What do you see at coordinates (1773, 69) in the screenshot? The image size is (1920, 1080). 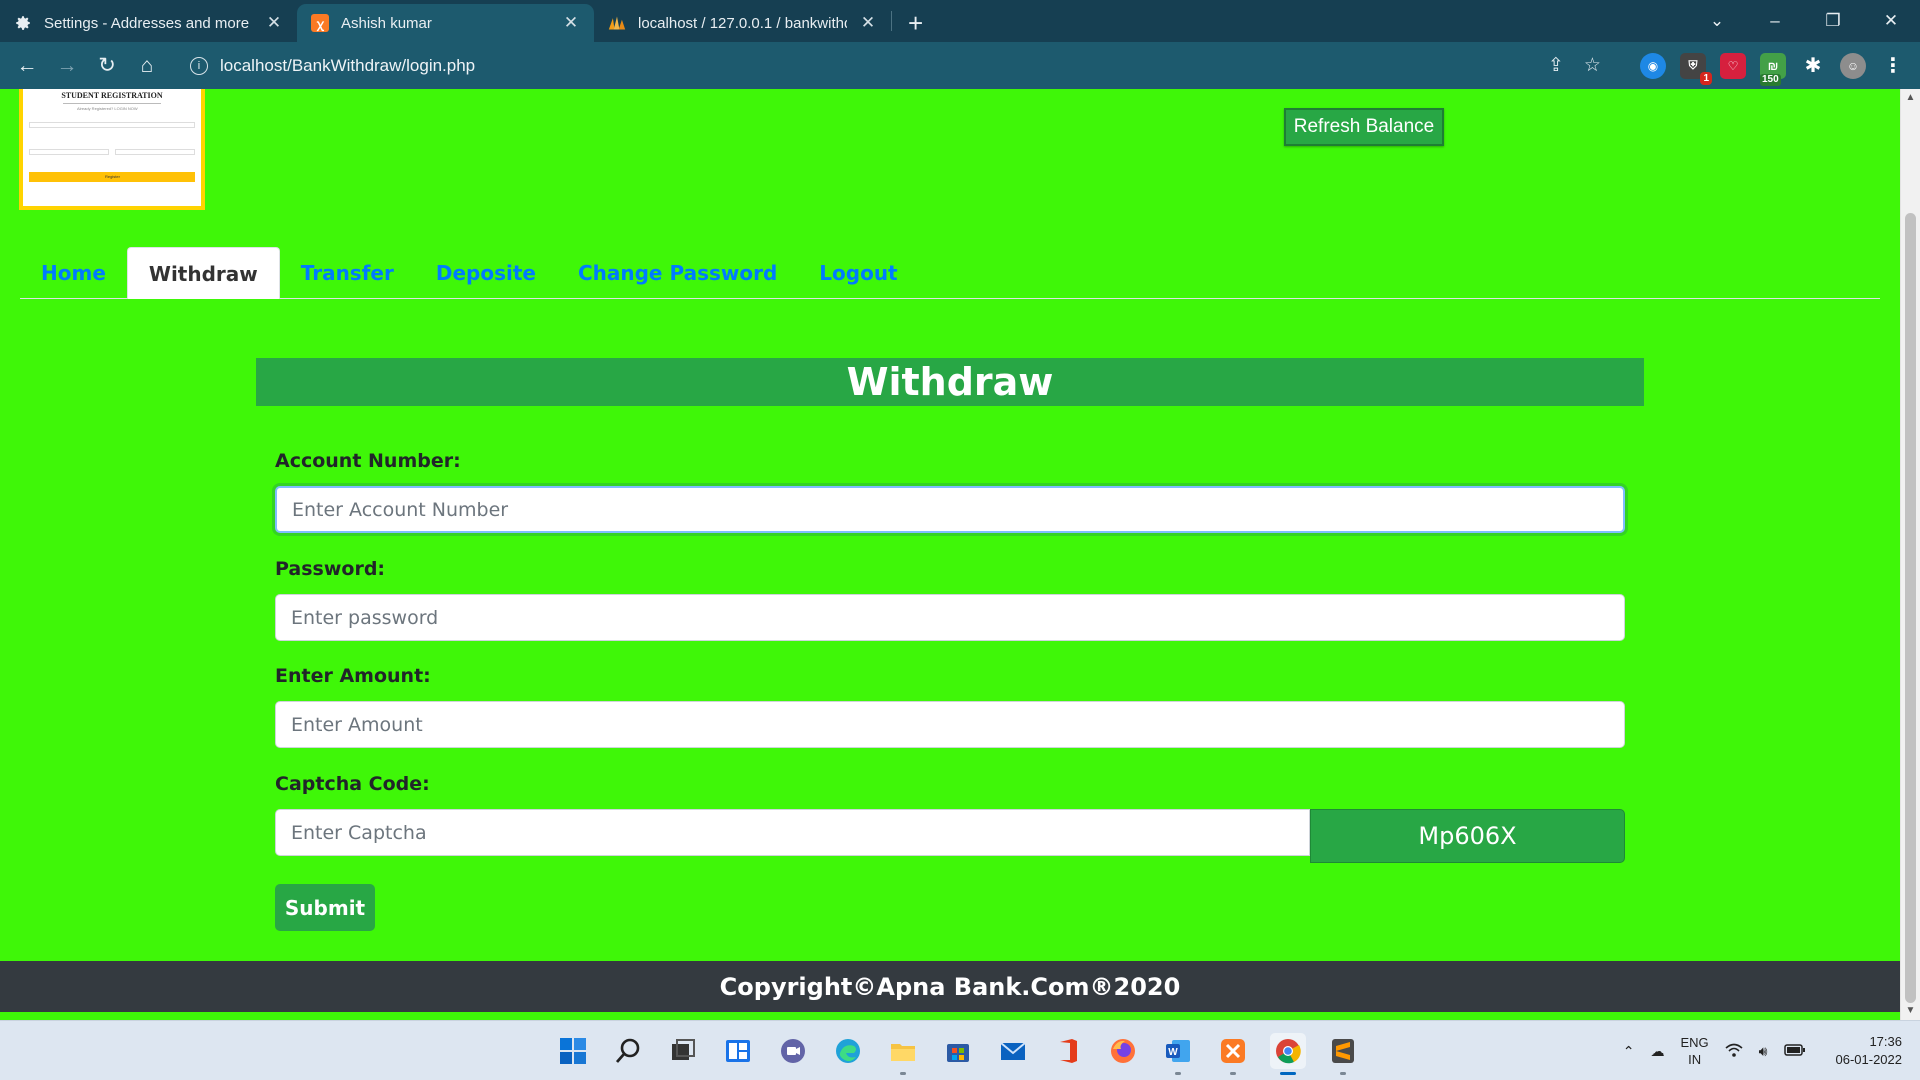 I see `counter-extension-icon: ₪ 150` at bounding box center [1773, 69].